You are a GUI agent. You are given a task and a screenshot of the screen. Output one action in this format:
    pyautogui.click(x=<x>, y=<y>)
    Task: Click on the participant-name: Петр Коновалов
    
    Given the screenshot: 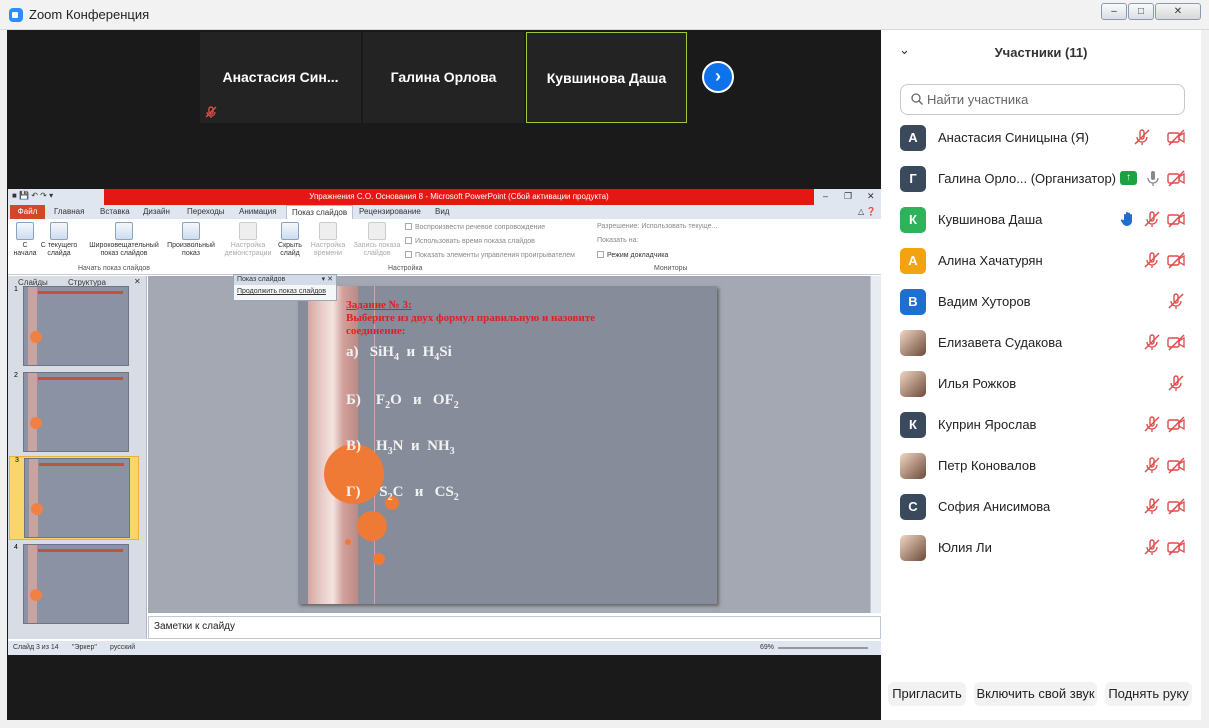 What is the action you would take?
    pyautogui.click(x=987, y=465)
    